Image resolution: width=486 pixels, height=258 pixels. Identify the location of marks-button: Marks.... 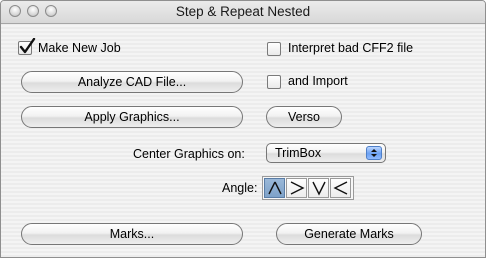
(132, 234).